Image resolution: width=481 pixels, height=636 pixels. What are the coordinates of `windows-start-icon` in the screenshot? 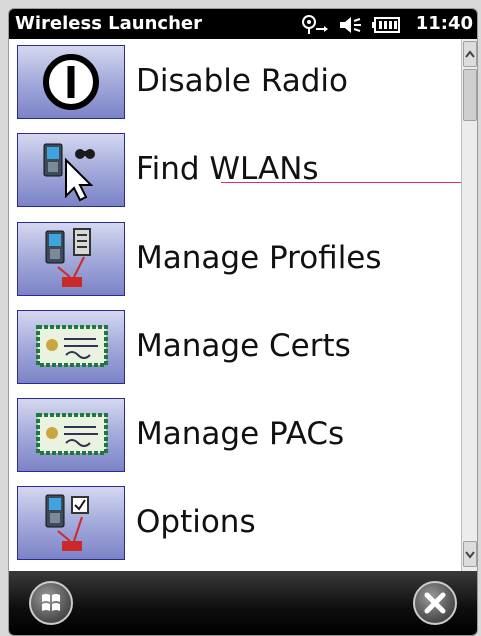 It's located at (51, 602).